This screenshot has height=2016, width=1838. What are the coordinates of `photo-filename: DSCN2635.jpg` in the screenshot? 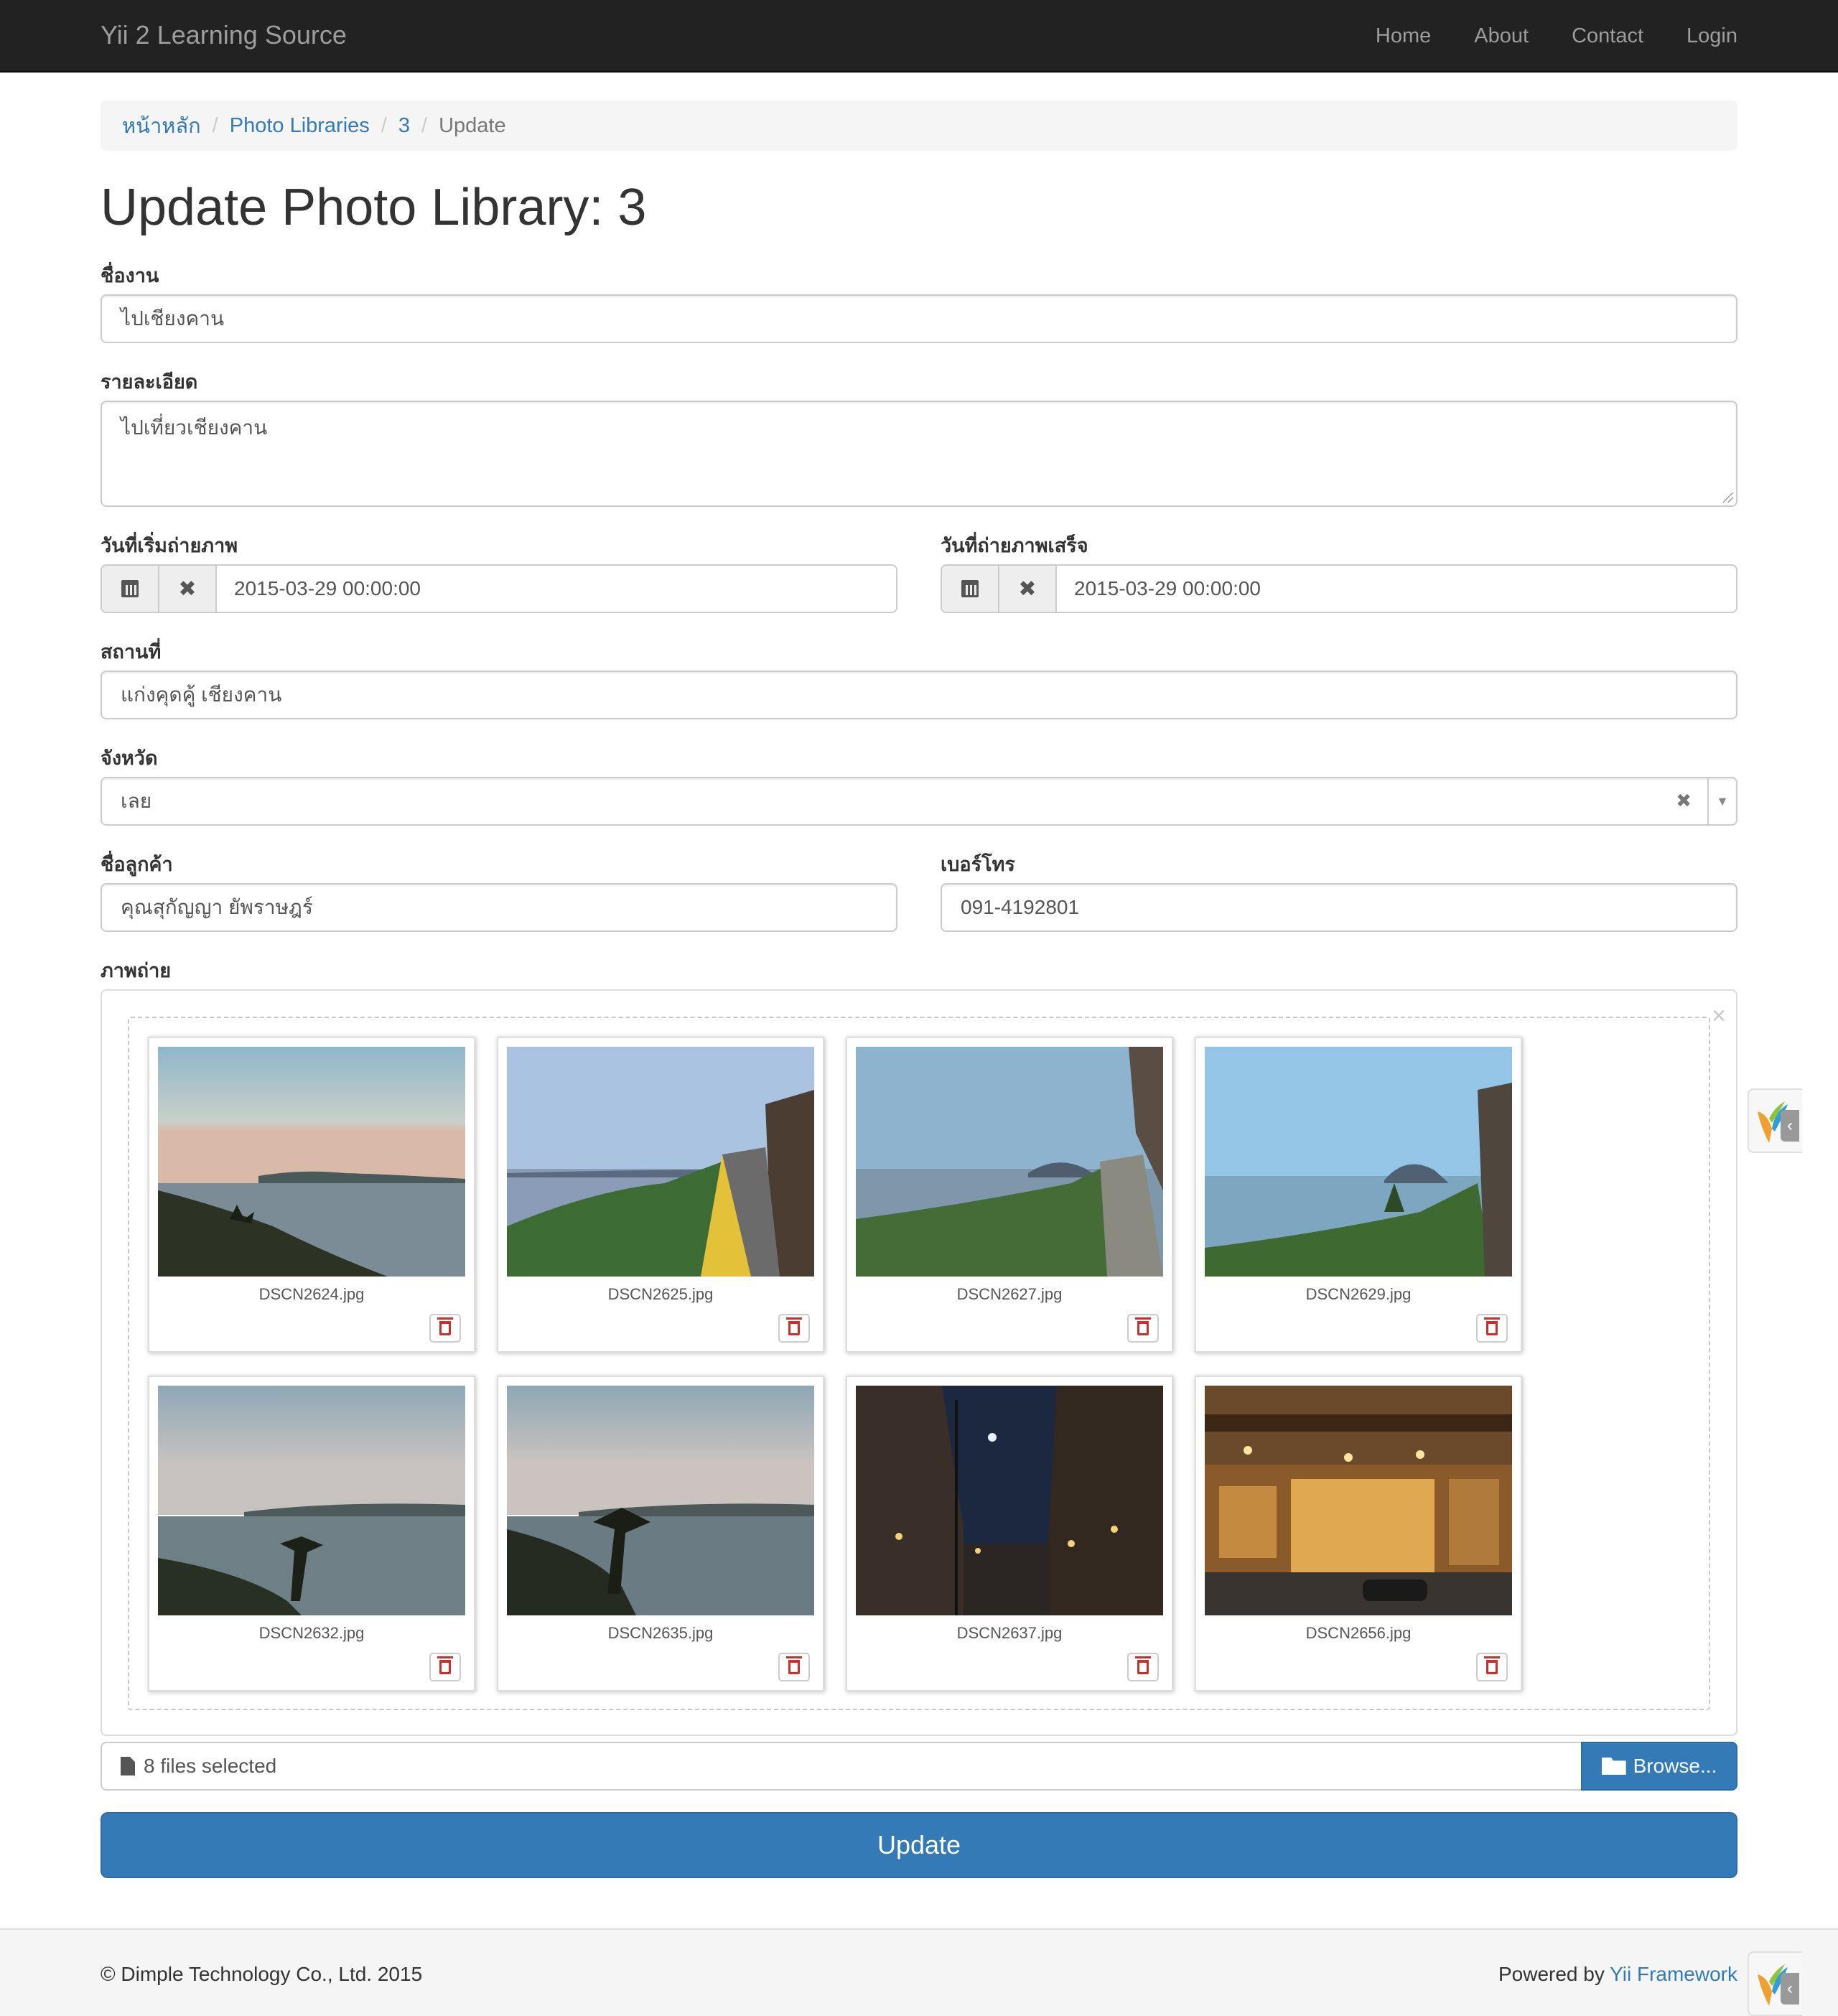 It's located at (660, 1633).